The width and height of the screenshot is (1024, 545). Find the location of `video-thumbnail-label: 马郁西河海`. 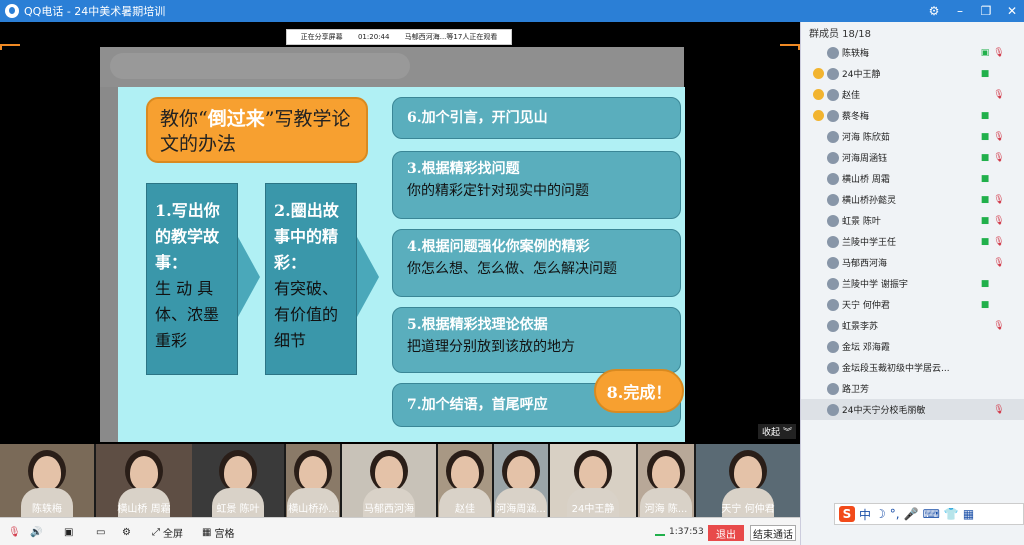

video-thumbnail-label: 马郁西河海 is located at coordinates (389, 509).